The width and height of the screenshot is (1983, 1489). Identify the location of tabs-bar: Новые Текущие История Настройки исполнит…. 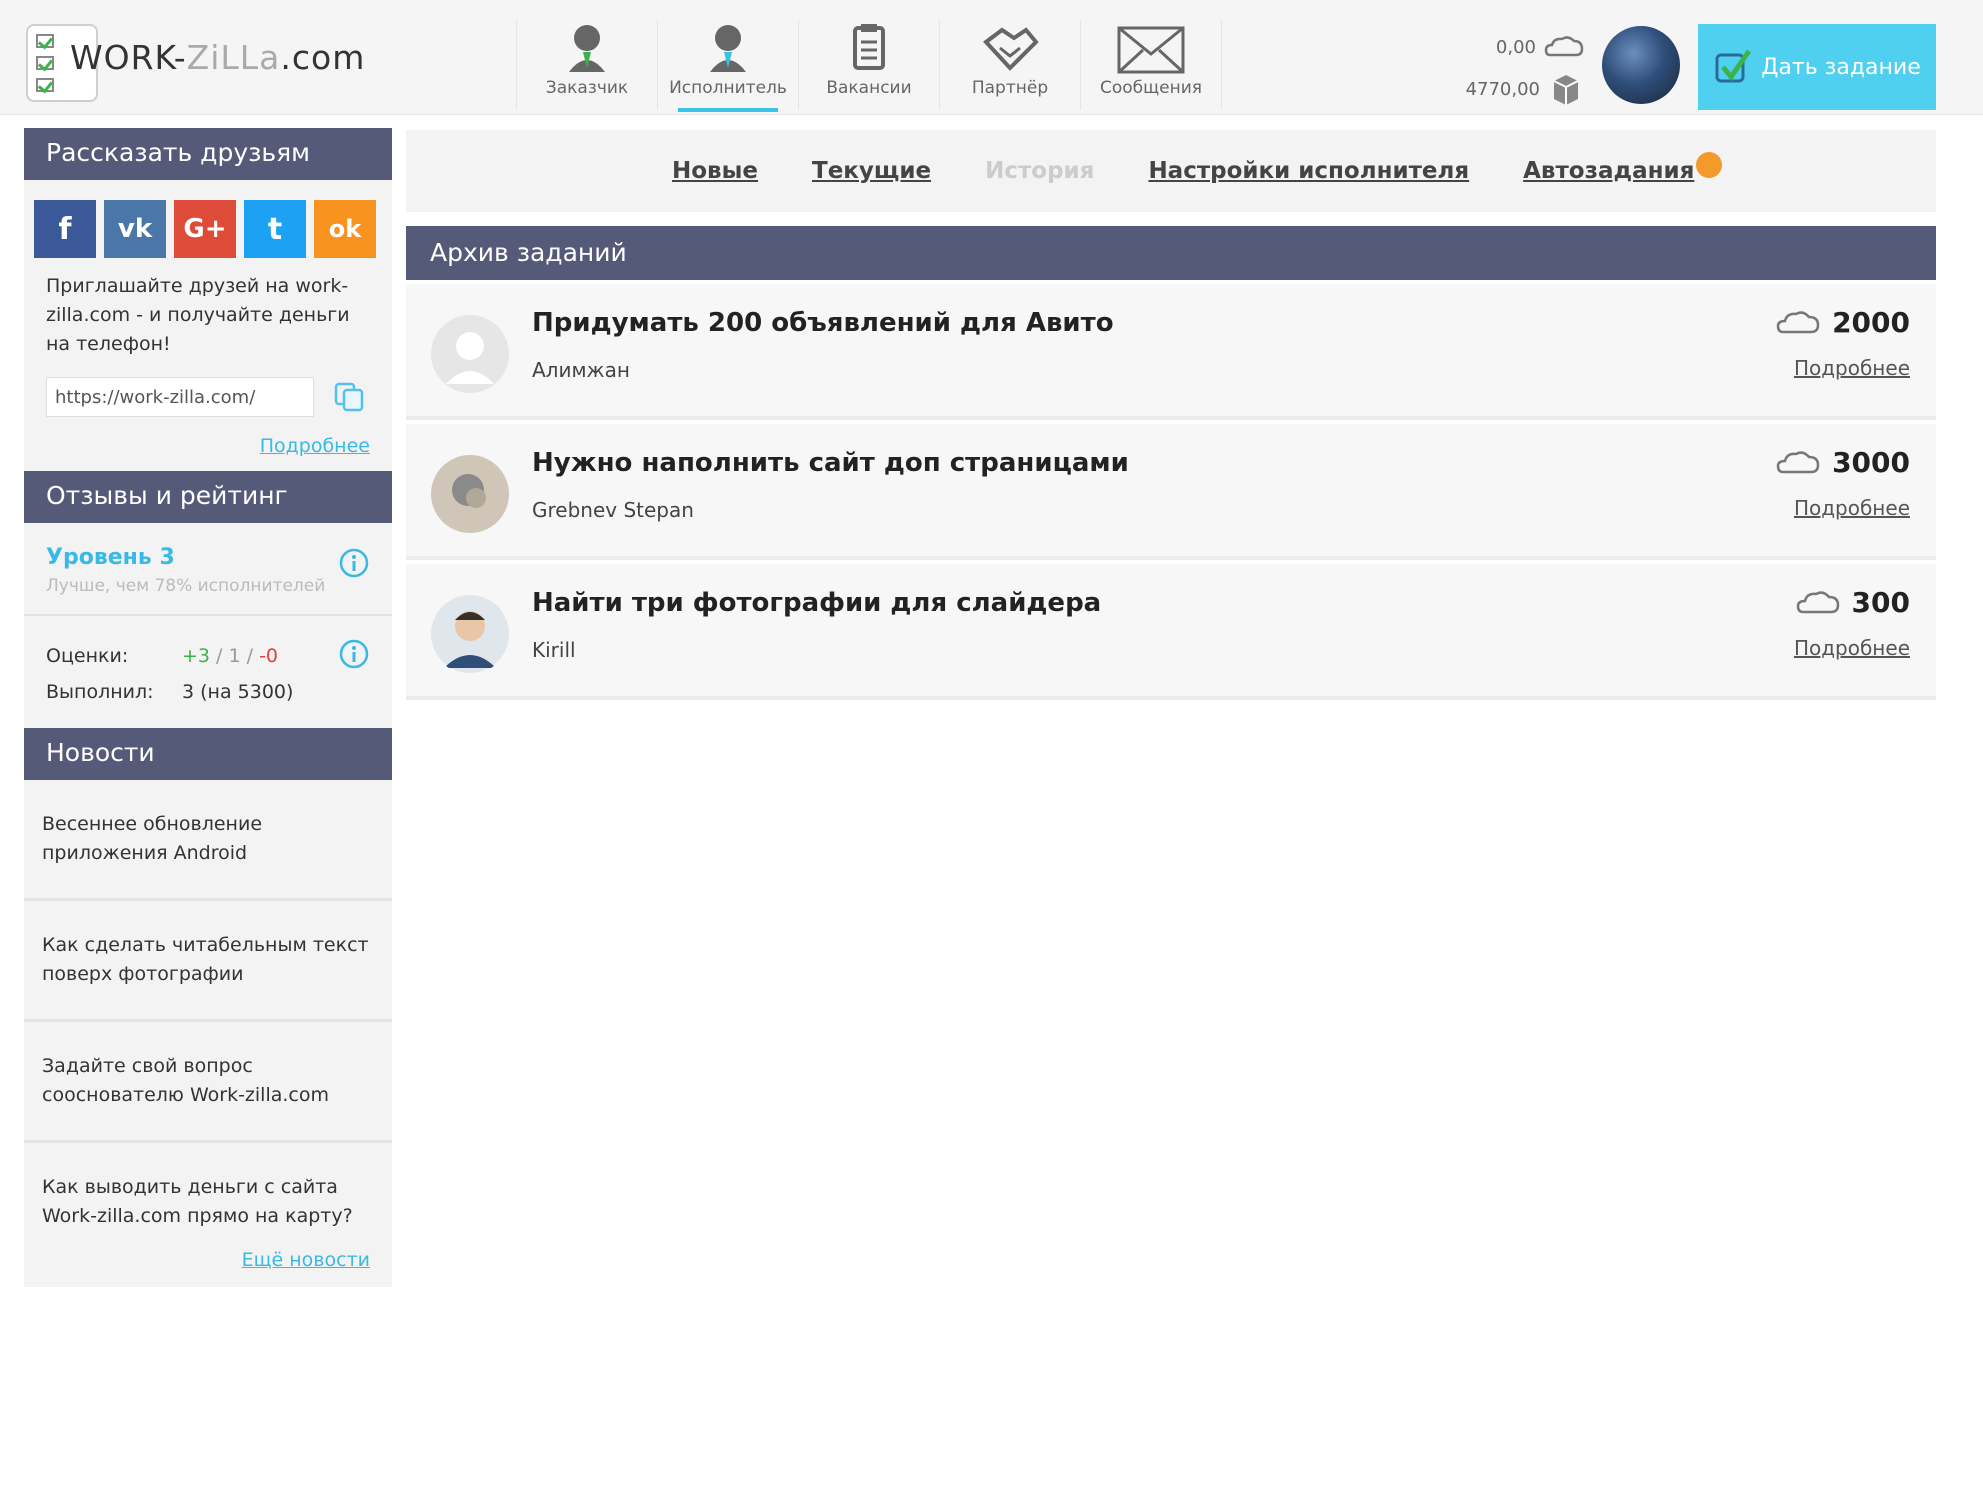
(1171, 171).